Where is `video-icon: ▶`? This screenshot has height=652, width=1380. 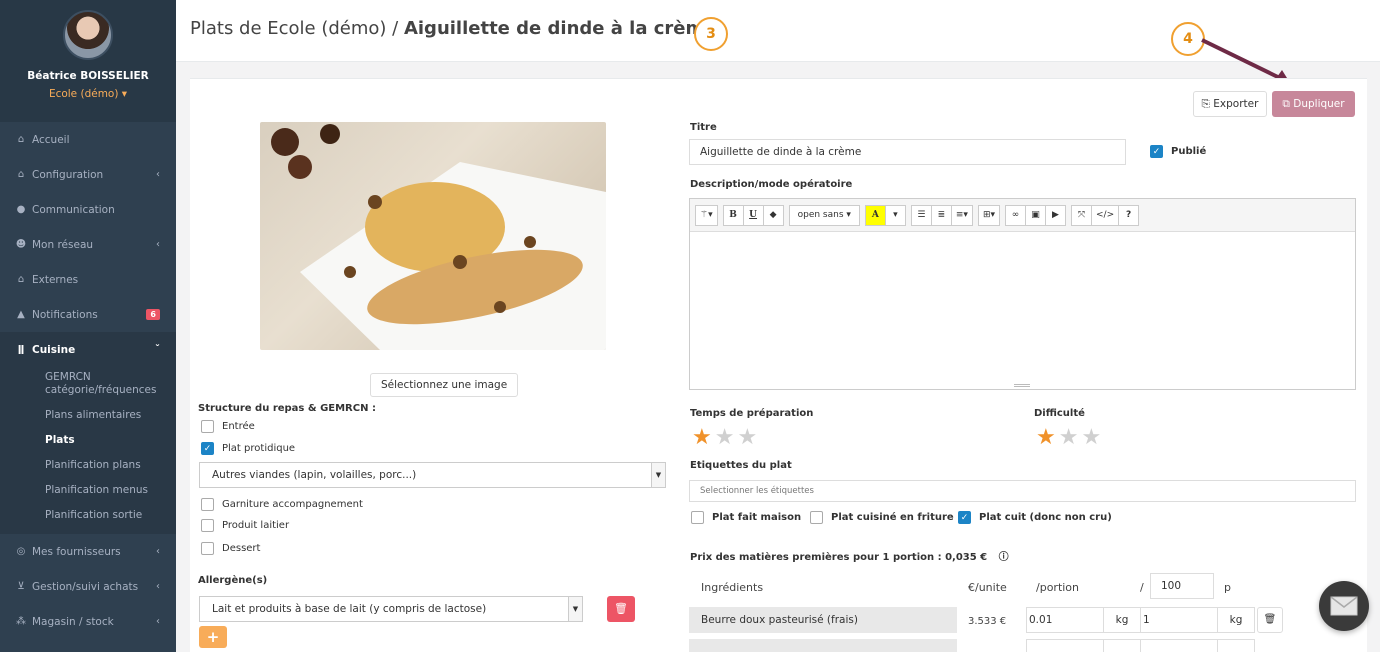
video-icon: ▶ is located at coordinates (1056, 215).